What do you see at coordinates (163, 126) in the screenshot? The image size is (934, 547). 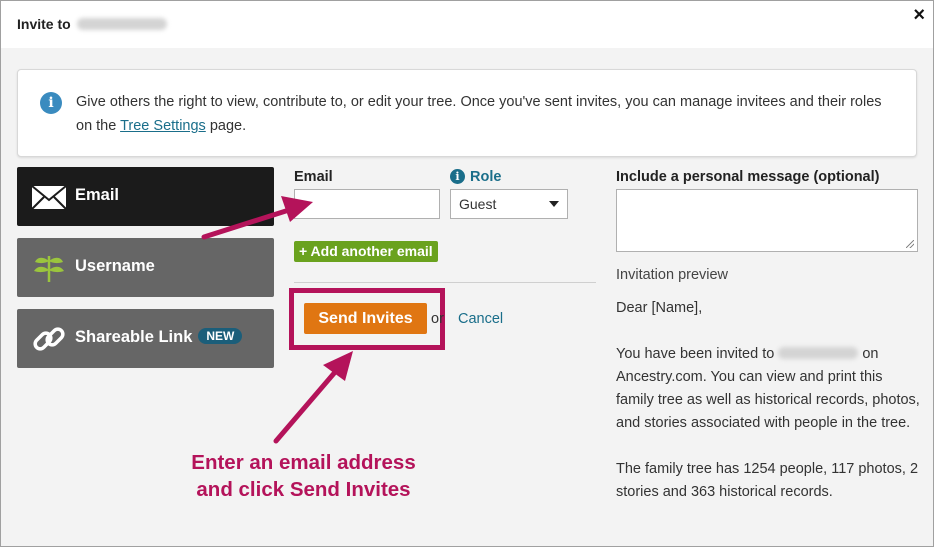 I see `tree-settings-link: Tree Settings` at bounding box center [163, 126].